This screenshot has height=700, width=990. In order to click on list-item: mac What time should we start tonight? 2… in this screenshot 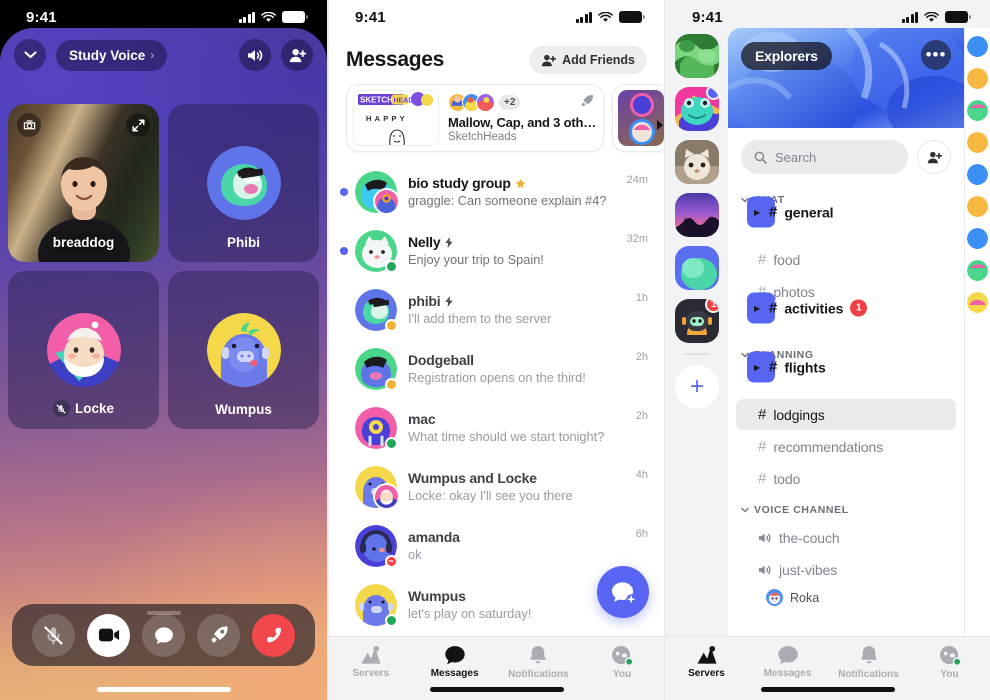, I will do `click(496, 427)`.